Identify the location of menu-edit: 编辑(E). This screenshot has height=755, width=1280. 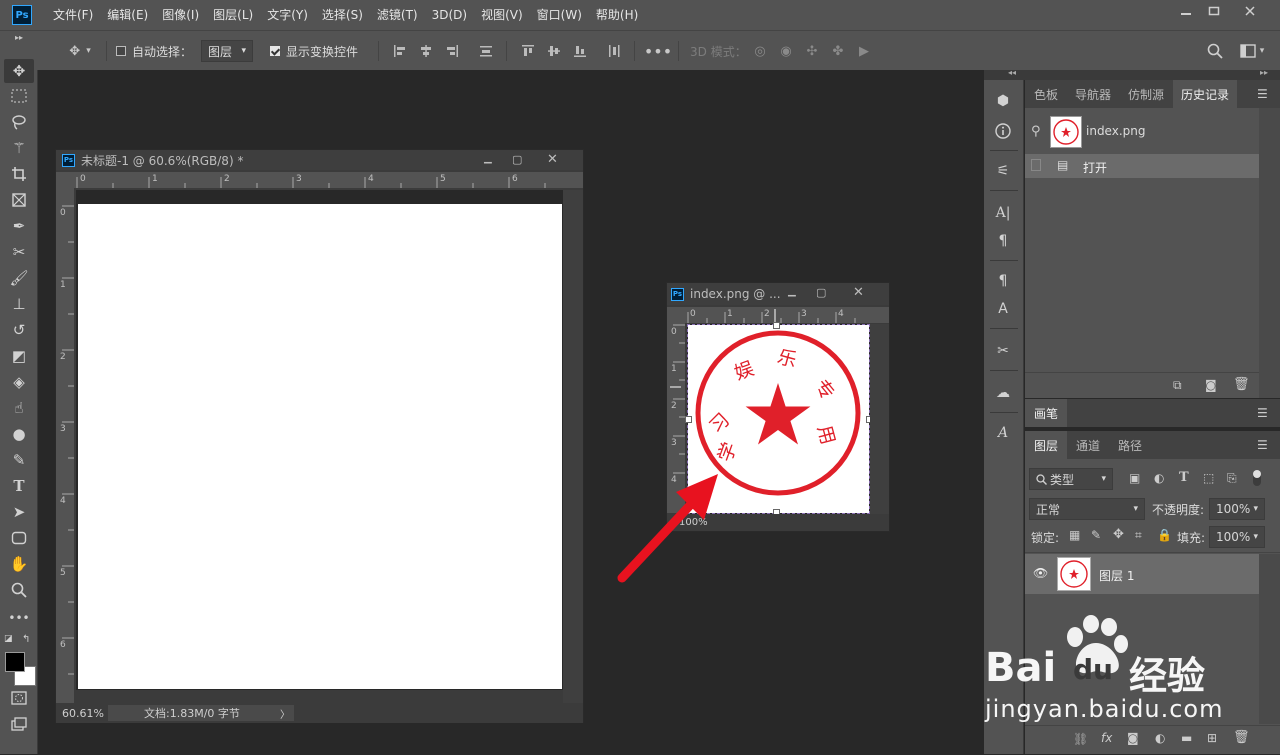
(127, 15).